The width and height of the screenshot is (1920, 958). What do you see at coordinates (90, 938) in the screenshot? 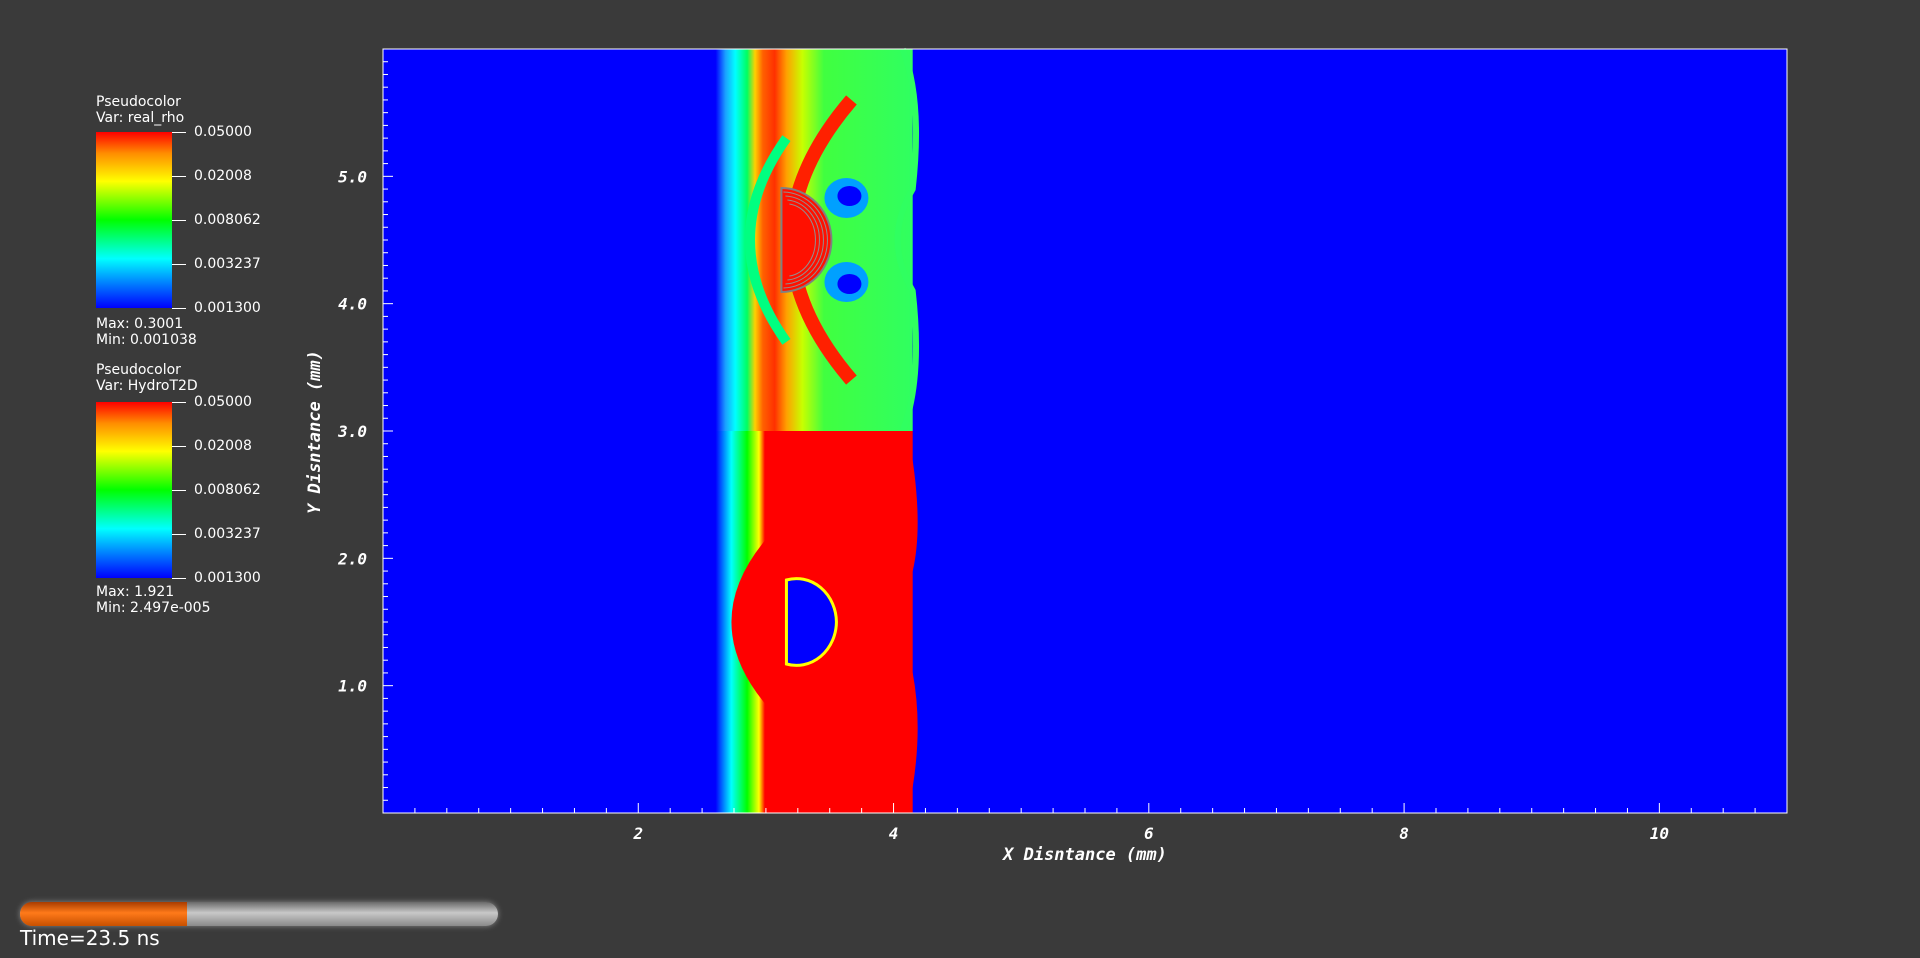
I see `time-label: Time=23.5 ns` at bounding box center [90, 938].